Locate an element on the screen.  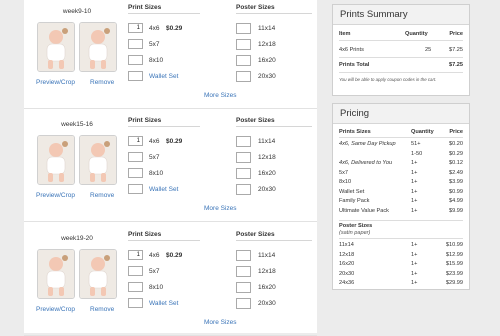
pricing-price: $0.20 is located at coordinates (456, 144).